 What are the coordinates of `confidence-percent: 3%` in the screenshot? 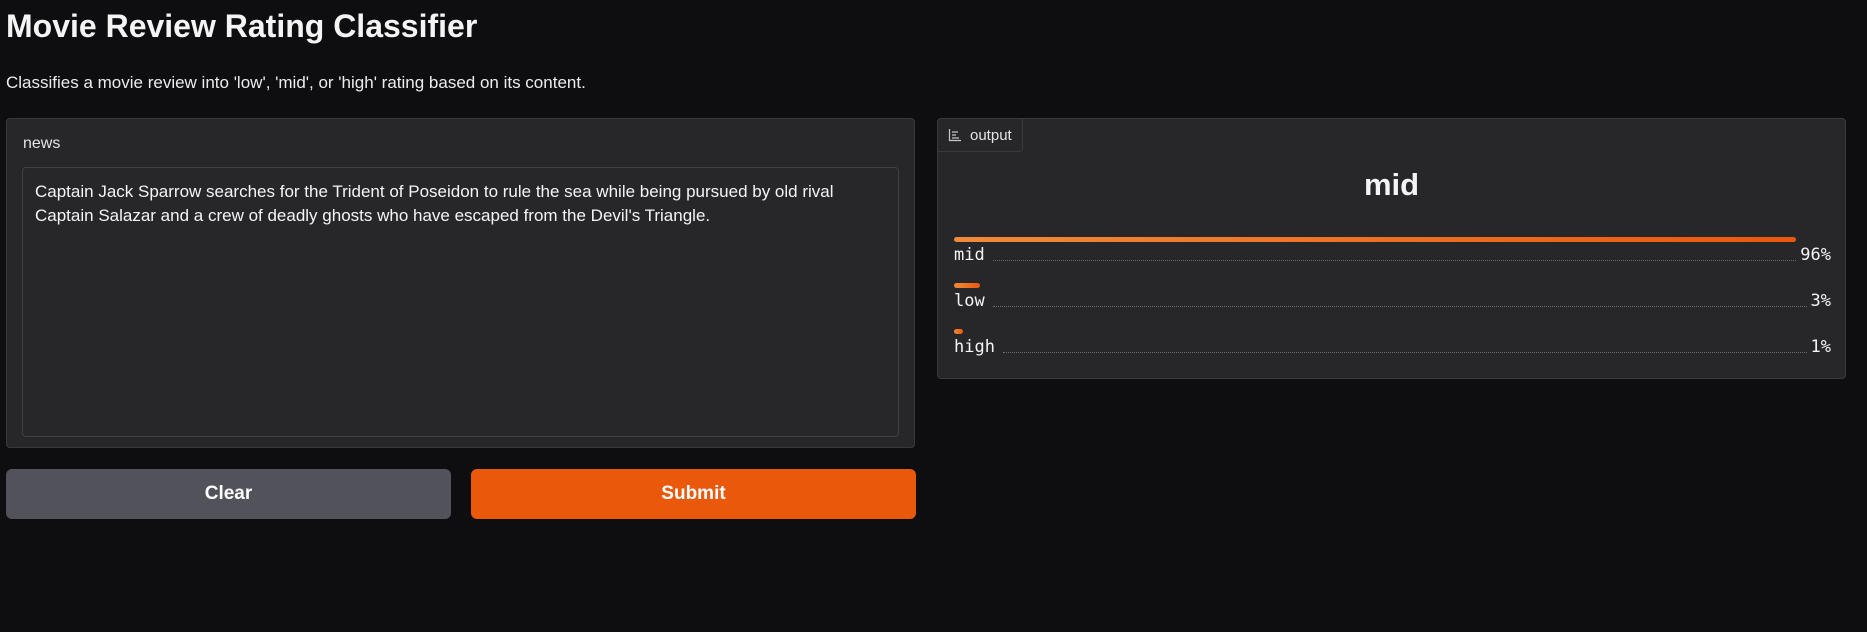 It's located at (1820, 301).